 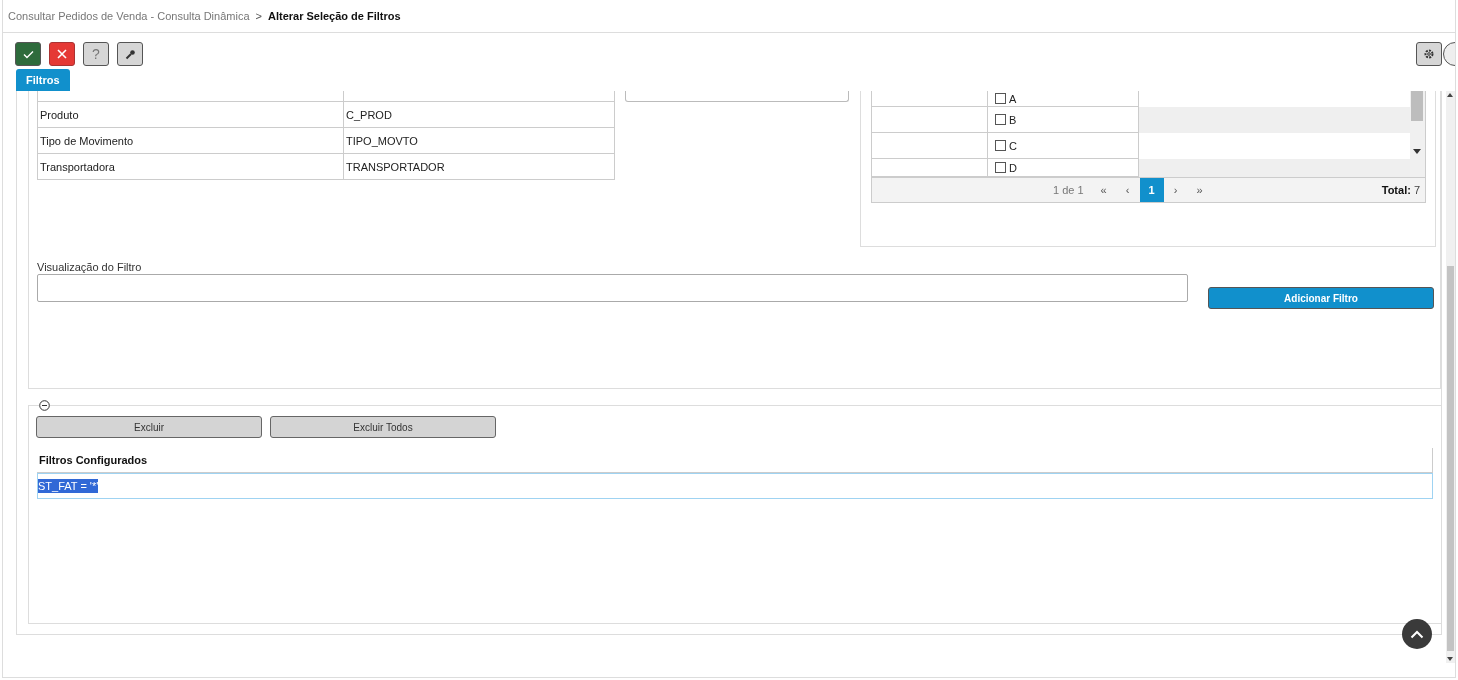 What do you see at coordinates (191, 166) in the screenshot?
I see `table-cell: Transportadora` at bounding box center [191, 166].